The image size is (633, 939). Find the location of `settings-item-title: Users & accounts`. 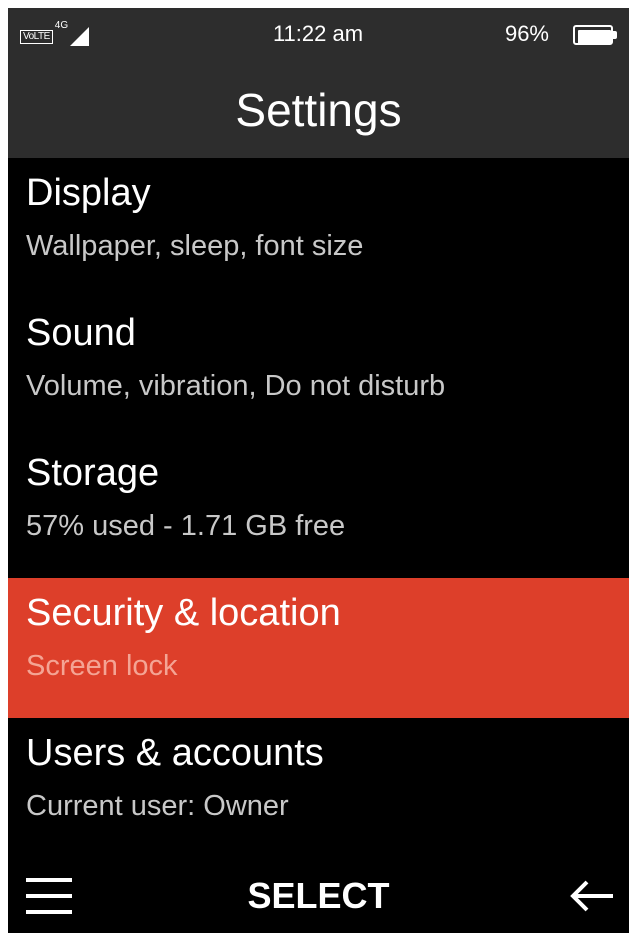

settings-item-title: Users & accounts is located at coordinates (175, 753).